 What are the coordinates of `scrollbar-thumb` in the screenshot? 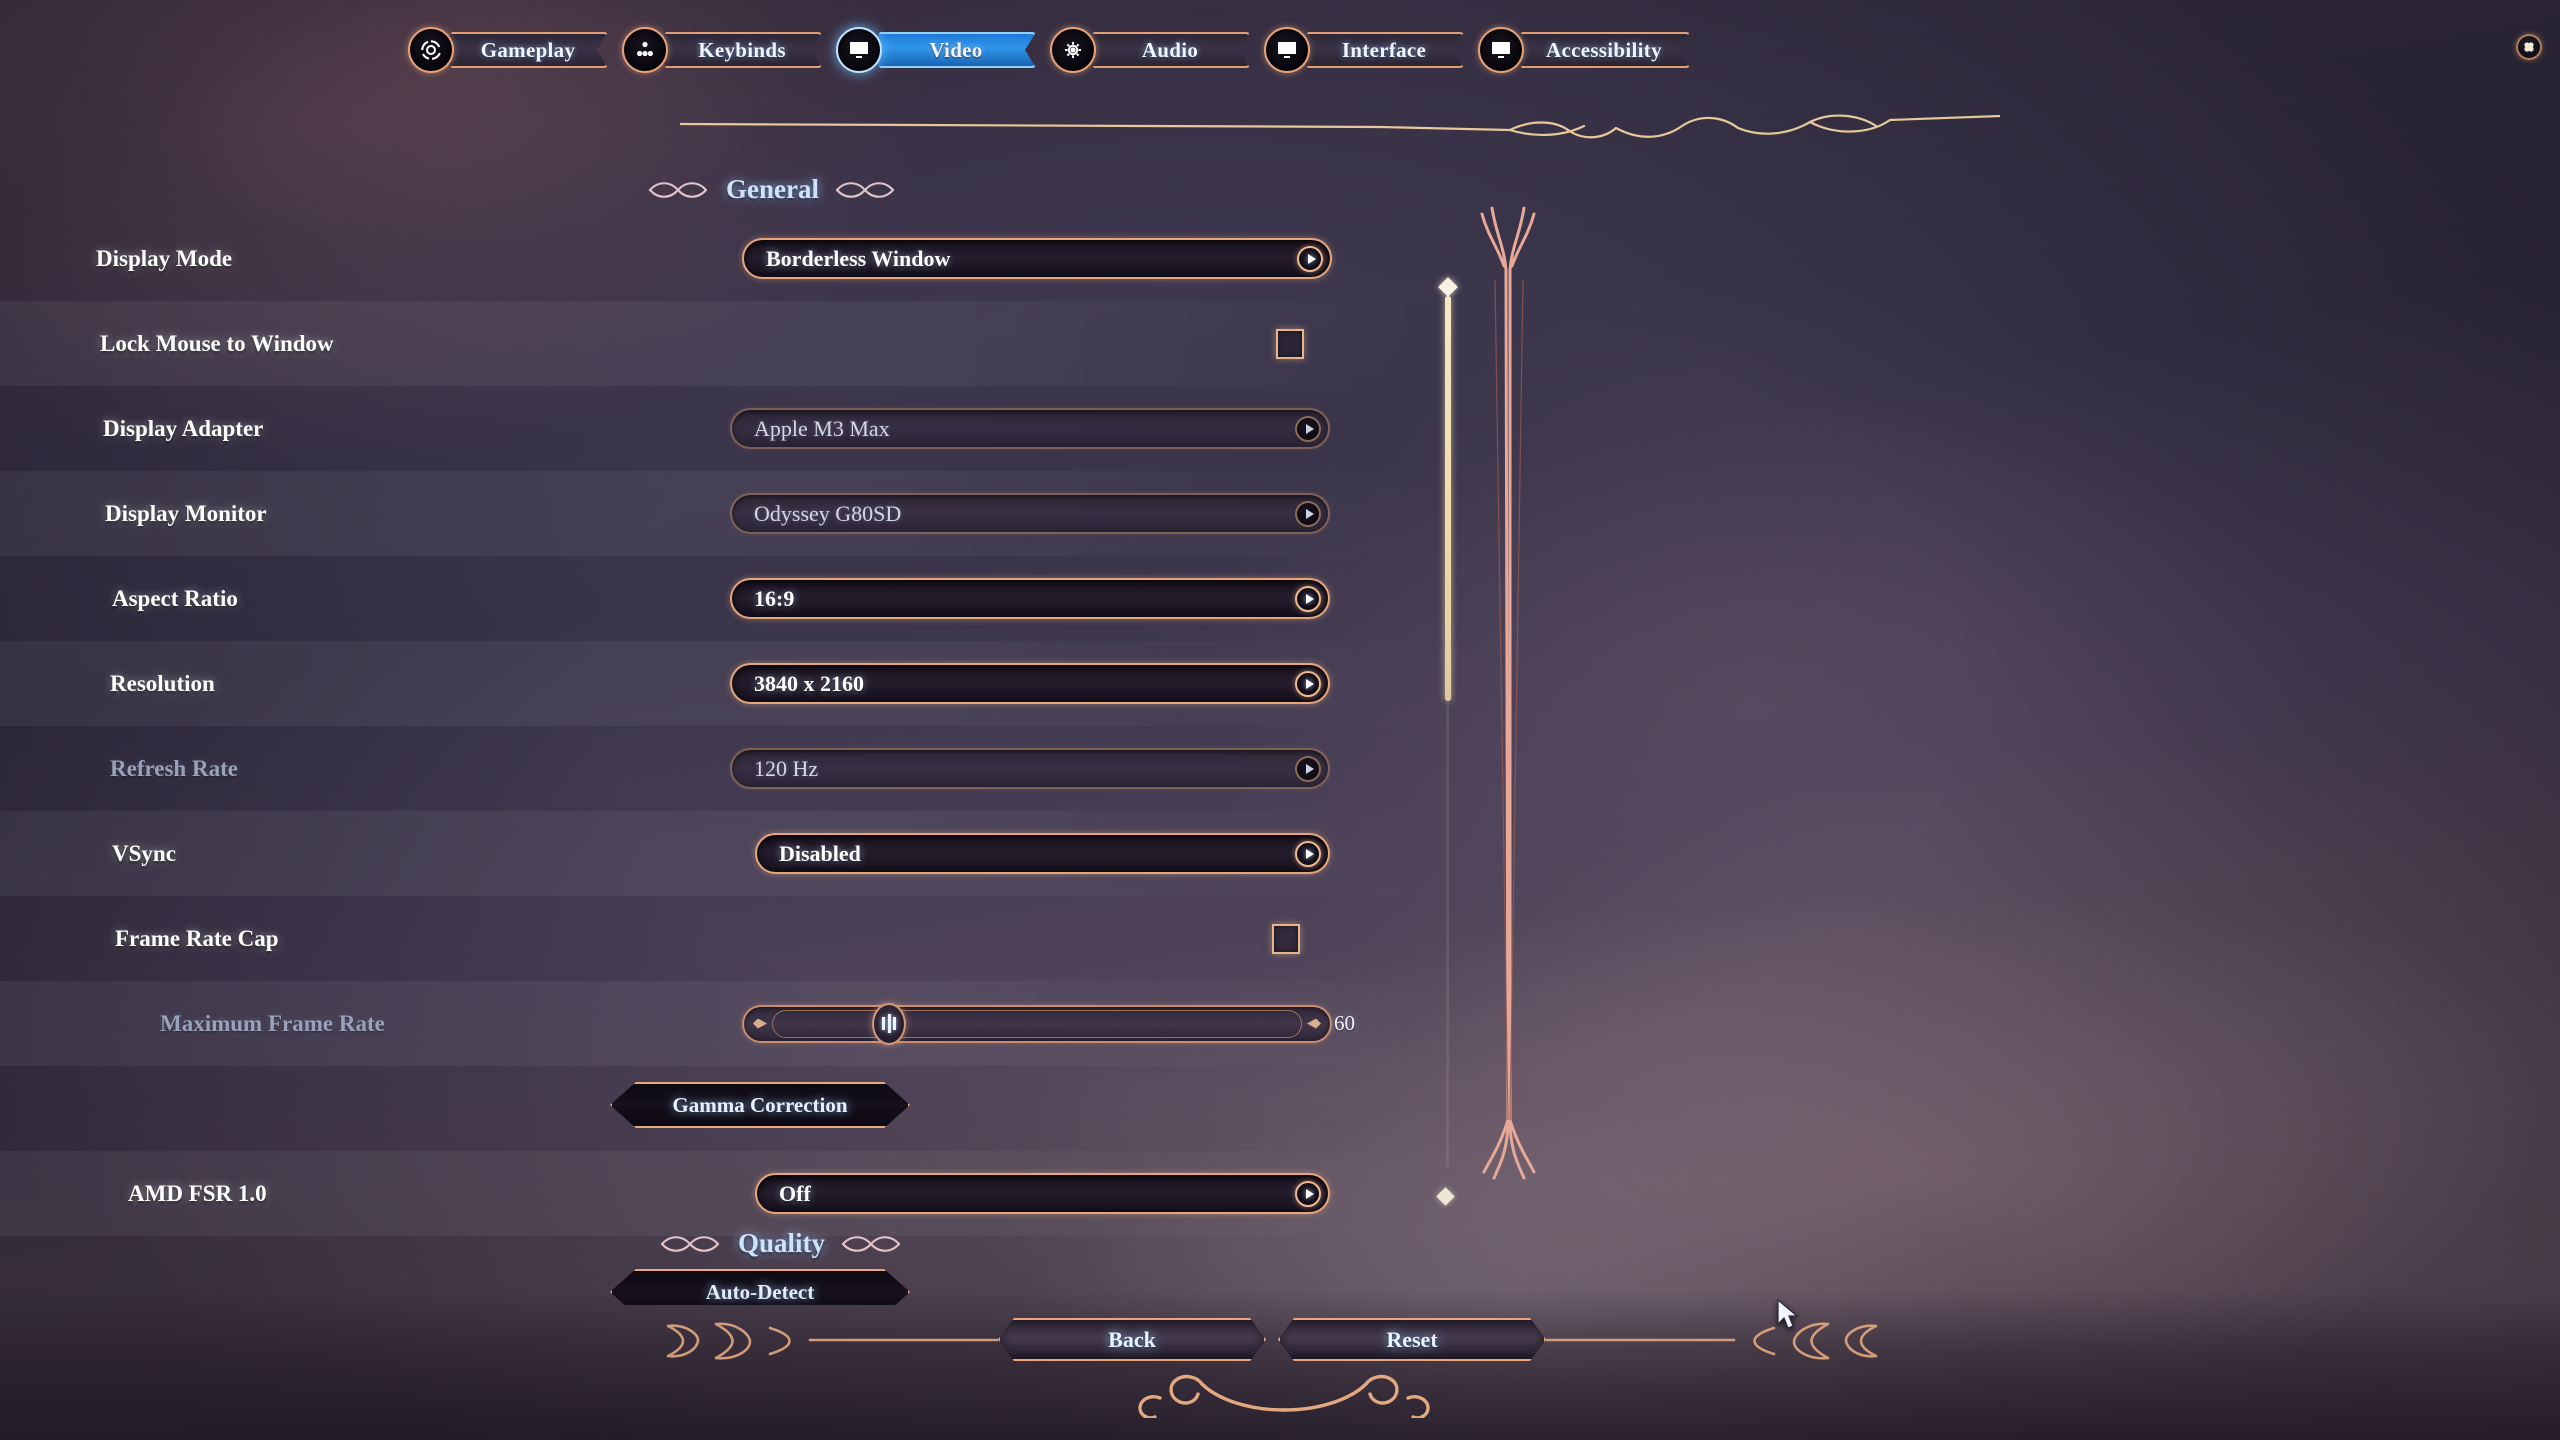 It's located at (1447, 498).